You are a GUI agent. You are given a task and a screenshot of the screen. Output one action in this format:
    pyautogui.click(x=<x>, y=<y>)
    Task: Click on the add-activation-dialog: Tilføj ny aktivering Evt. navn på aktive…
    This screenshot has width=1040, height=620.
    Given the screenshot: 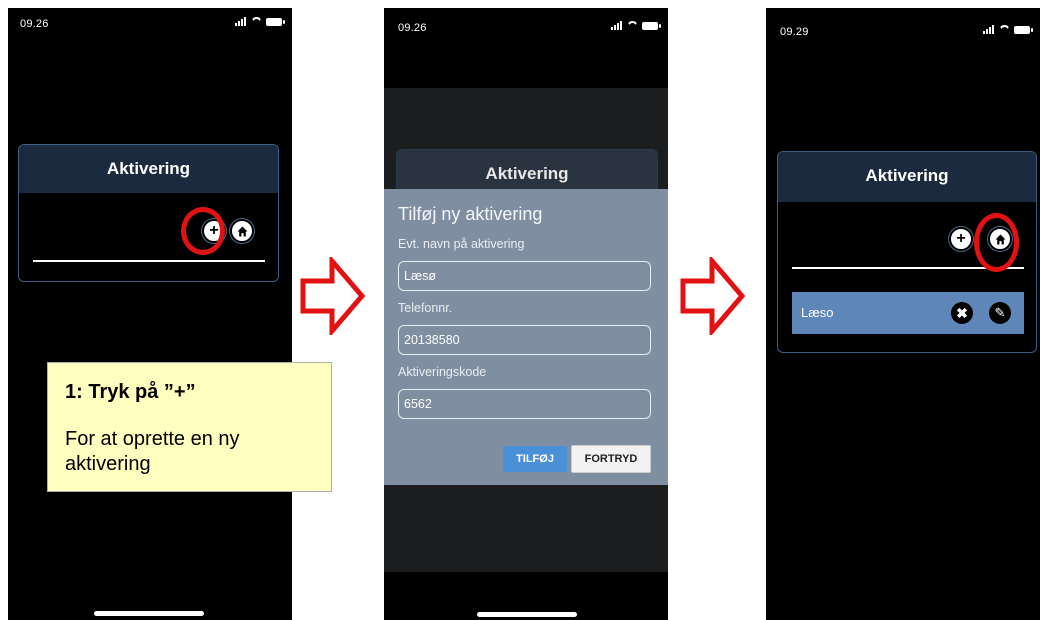 What is the action you would take?
    pyautogui.click(x=526, y=337)
    